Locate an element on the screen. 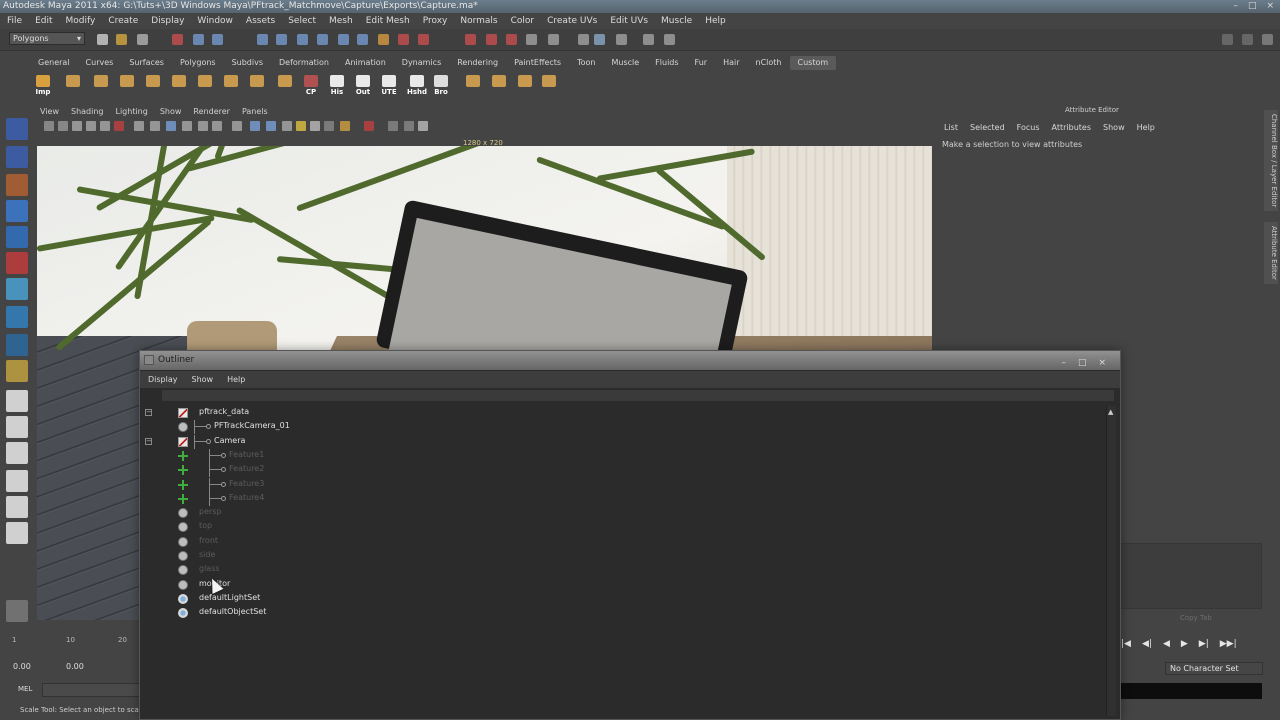 The image size is (1280, 720). tab-attribute-editor: Attribute Editor is located at coordinates (1271, 253).